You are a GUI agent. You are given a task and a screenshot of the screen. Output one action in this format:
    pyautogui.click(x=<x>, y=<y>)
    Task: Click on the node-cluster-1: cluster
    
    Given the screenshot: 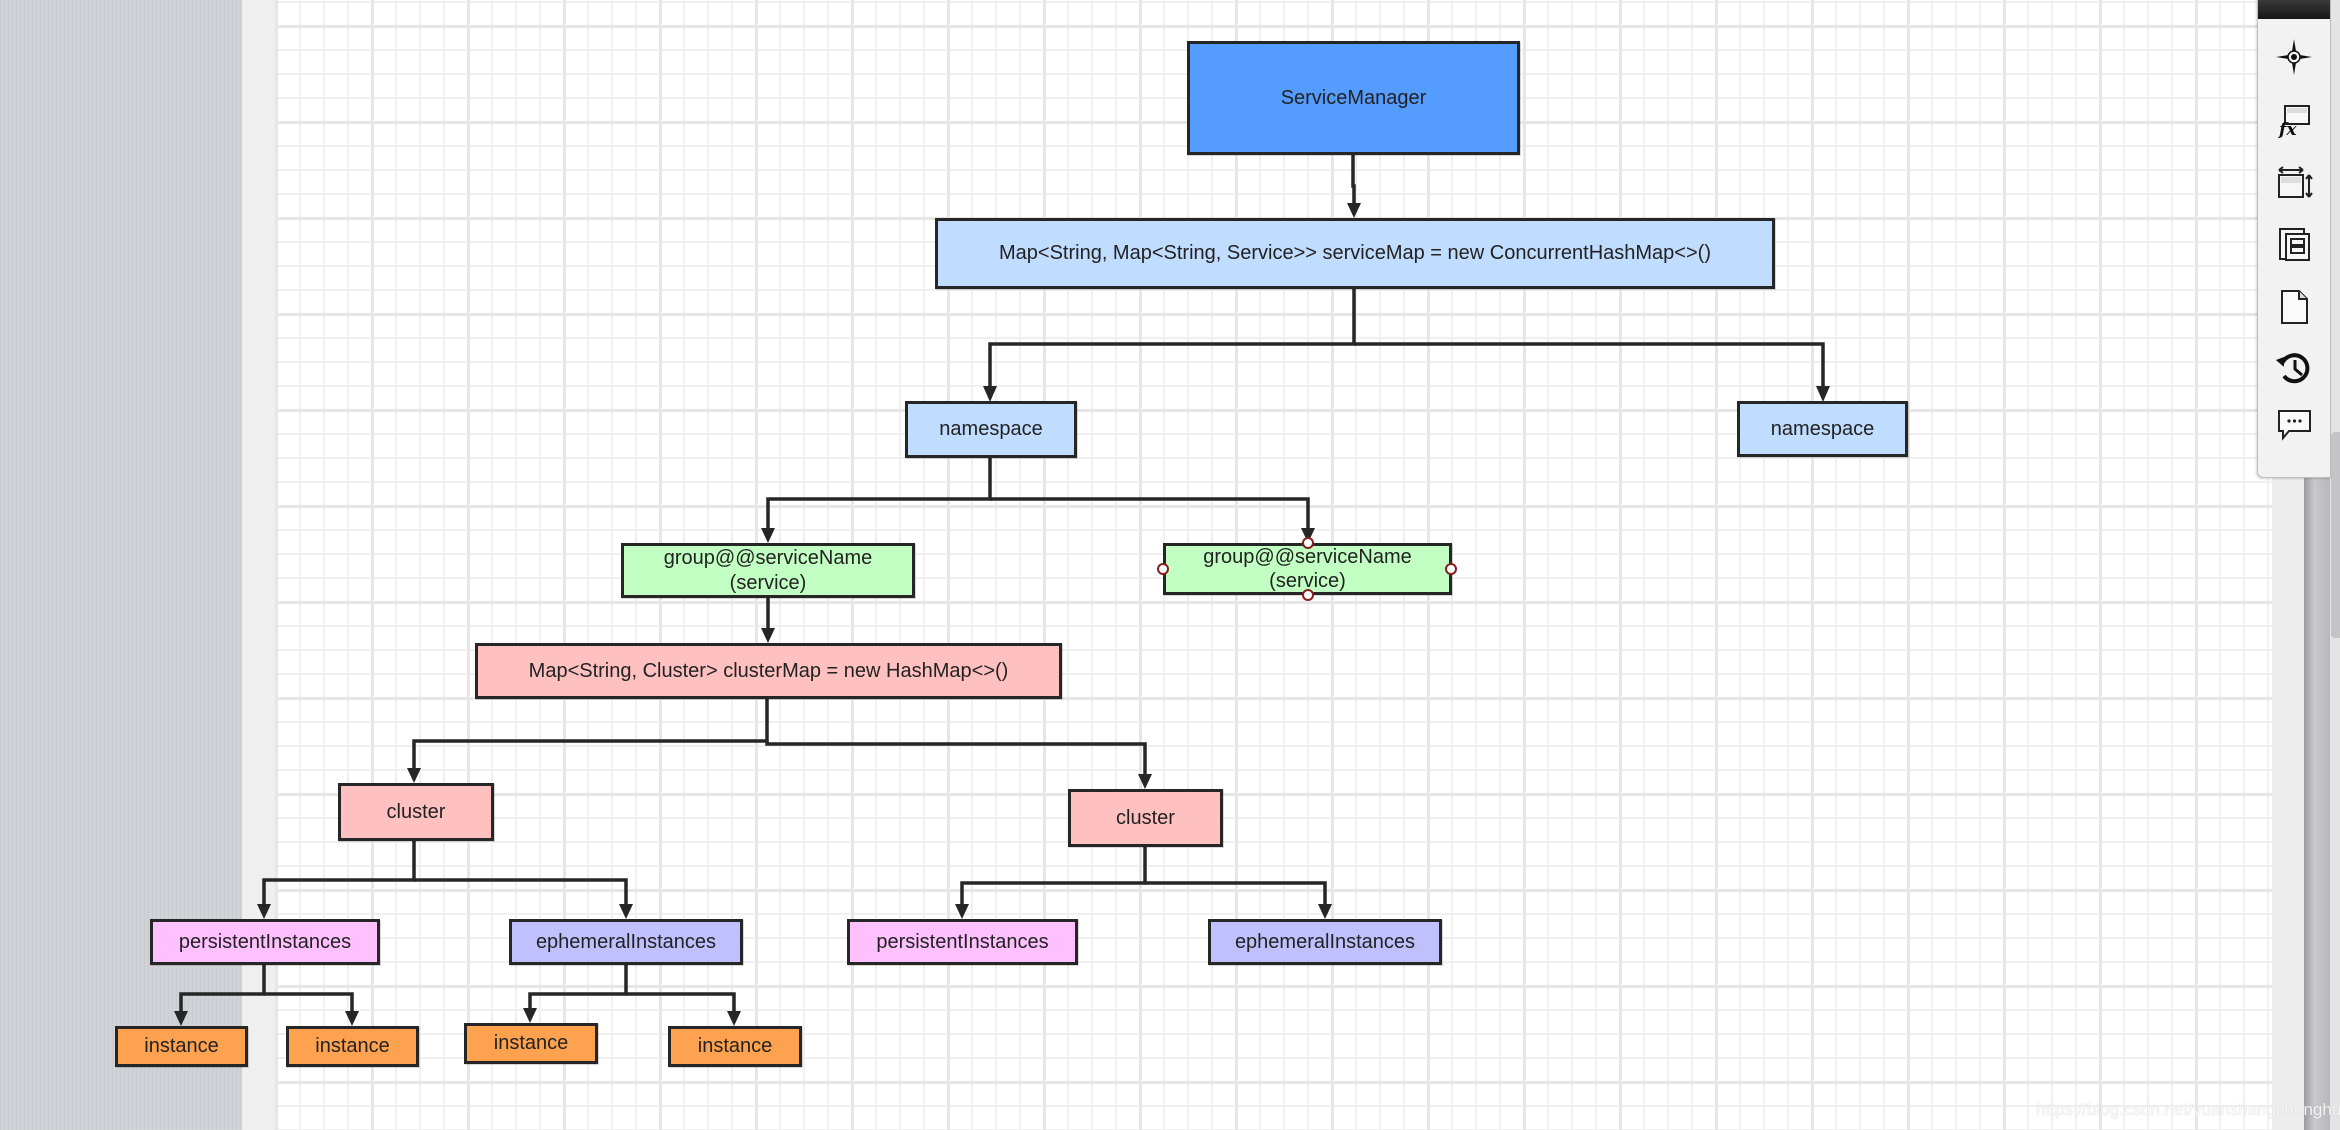 What is the action you would take?
    pyautogui.click(x=416, y=812)
    